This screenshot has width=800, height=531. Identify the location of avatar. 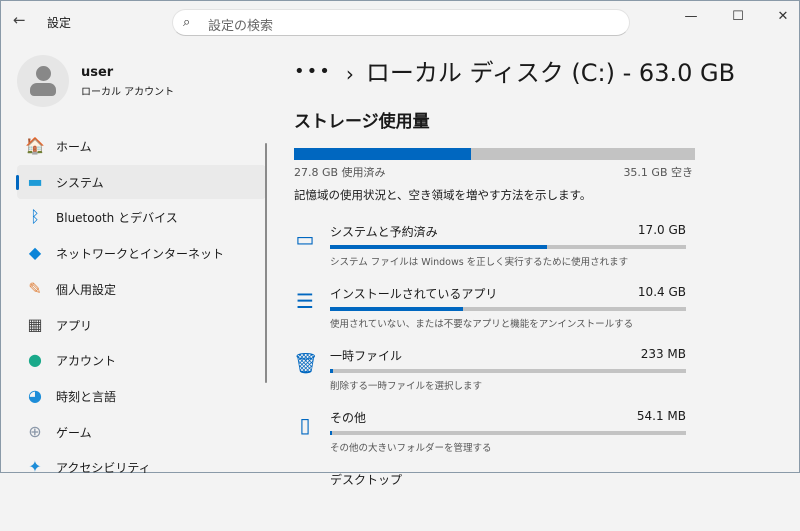
(43, 81).